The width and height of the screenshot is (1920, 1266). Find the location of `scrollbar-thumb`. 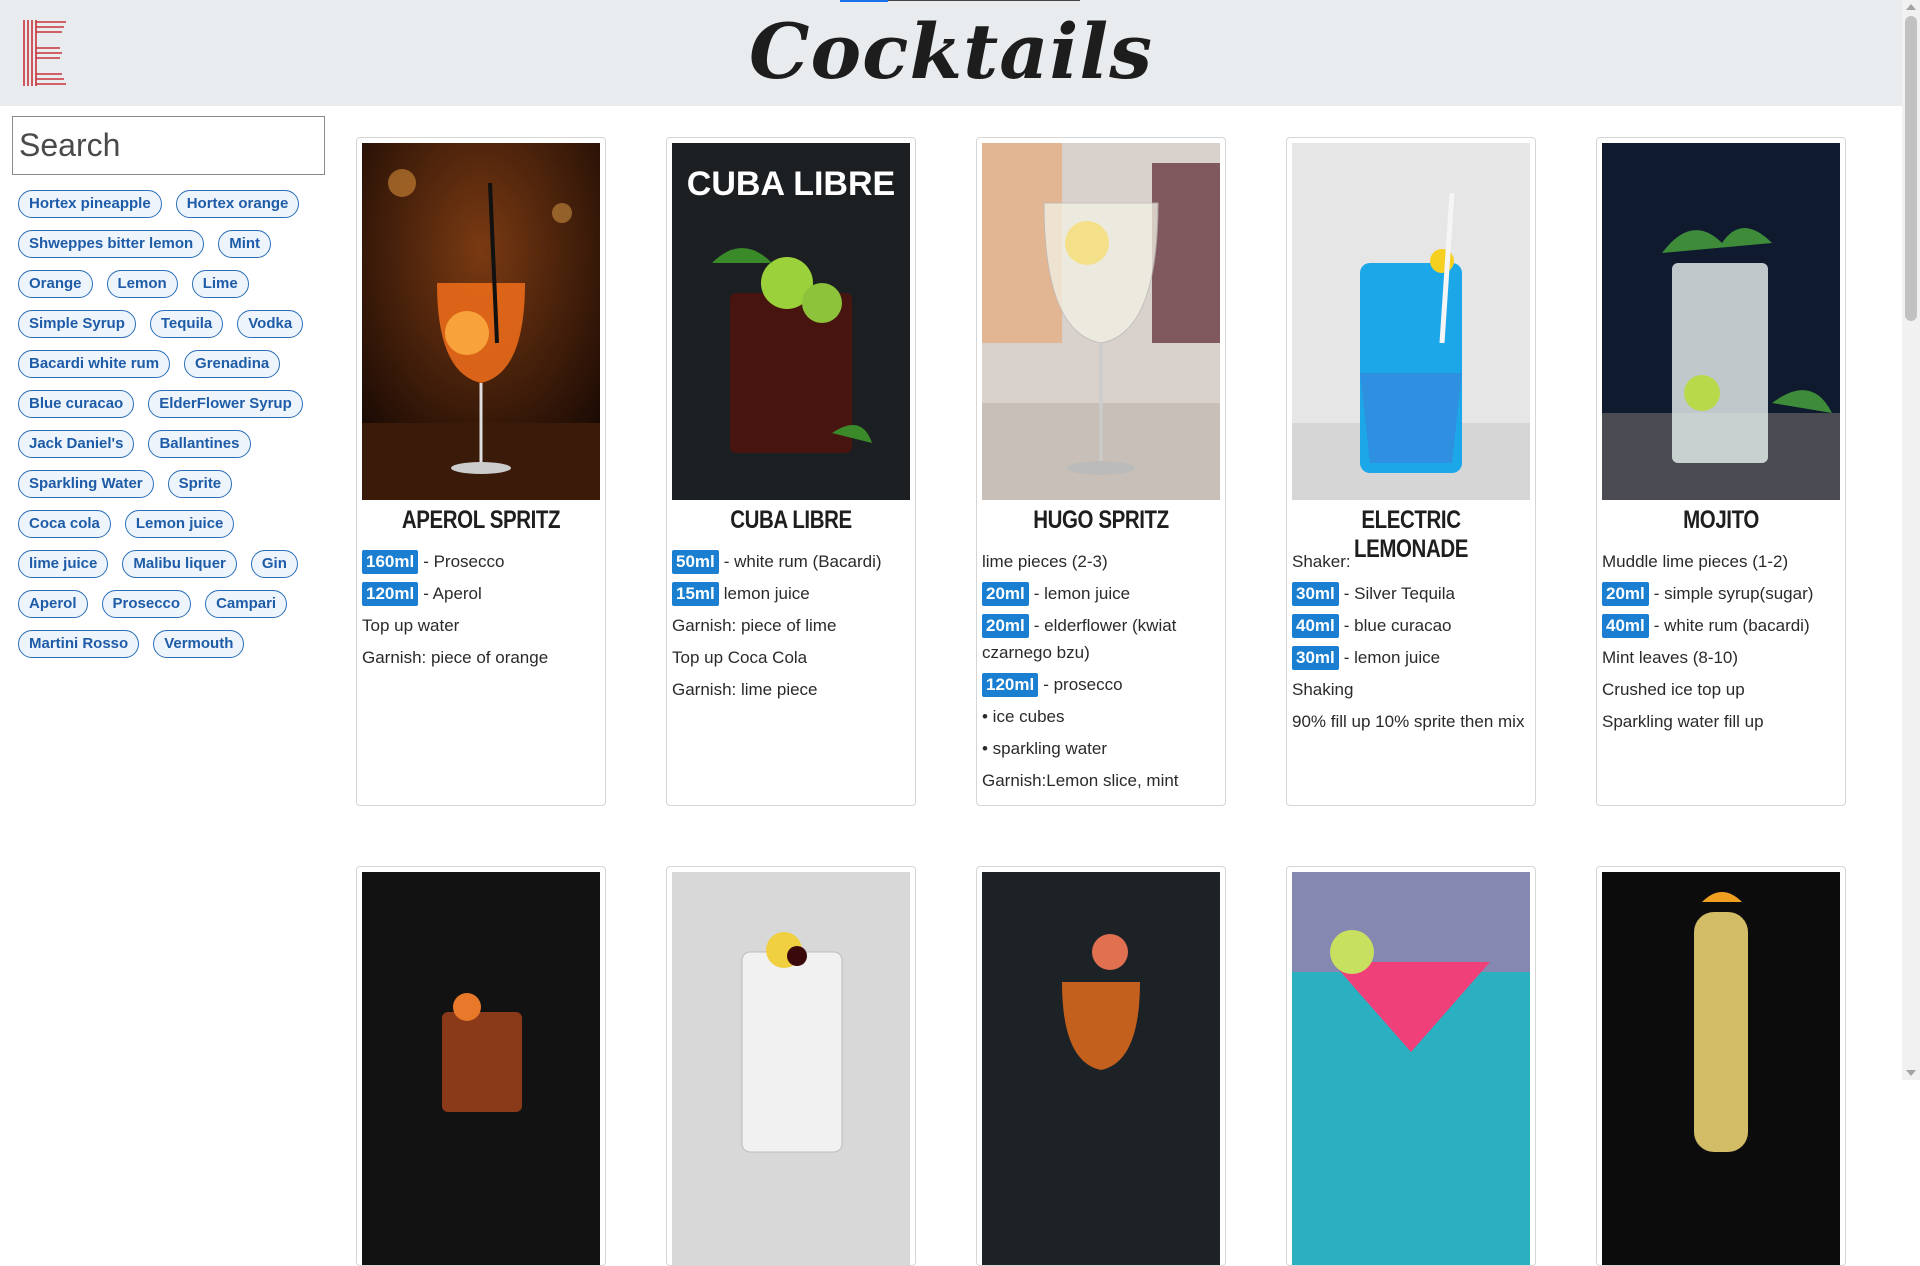

scrollbar-thumb is located at coordinates (1911, 168).